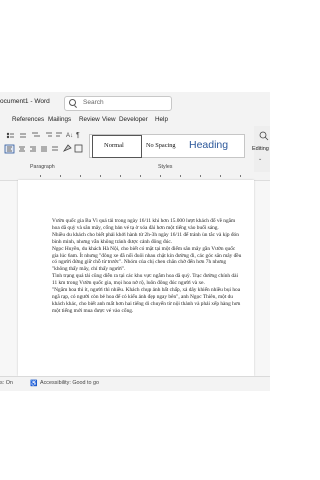 The image size is (320, 480). I want to click on sort-icon: A↓, so click(69, 136).